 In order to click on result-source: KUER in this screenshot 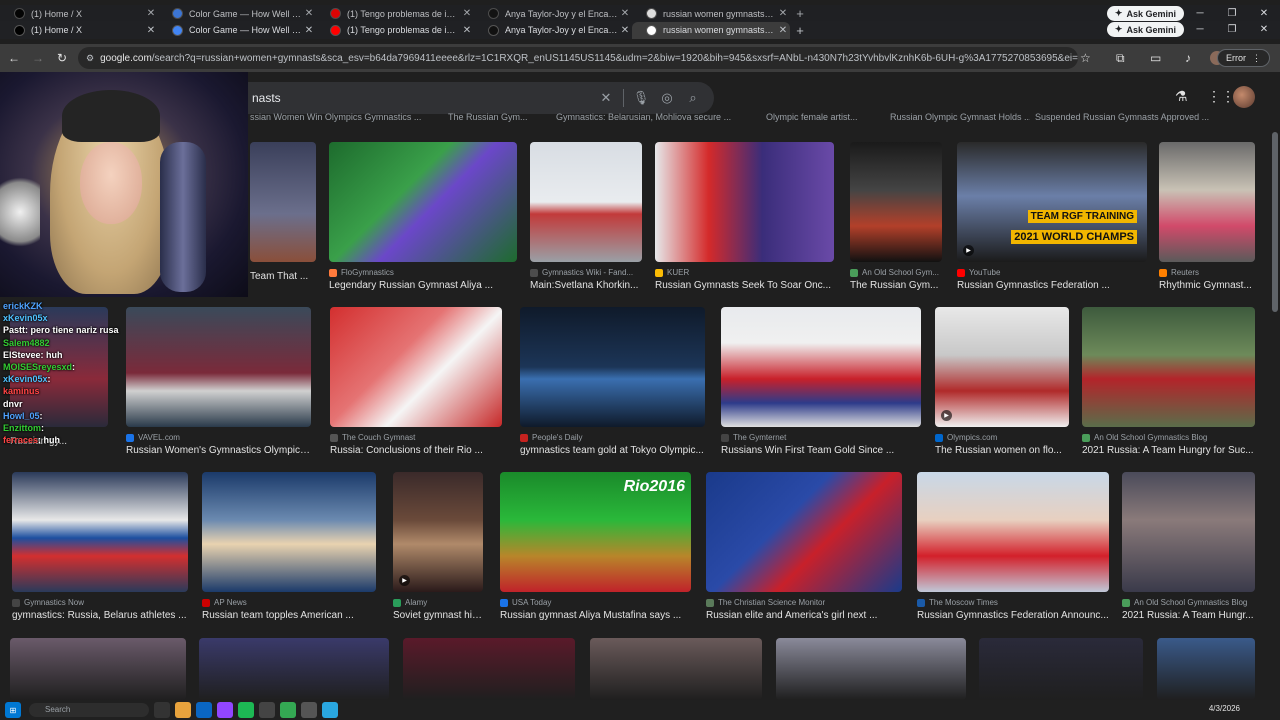, I will do `click(744, 272)`.